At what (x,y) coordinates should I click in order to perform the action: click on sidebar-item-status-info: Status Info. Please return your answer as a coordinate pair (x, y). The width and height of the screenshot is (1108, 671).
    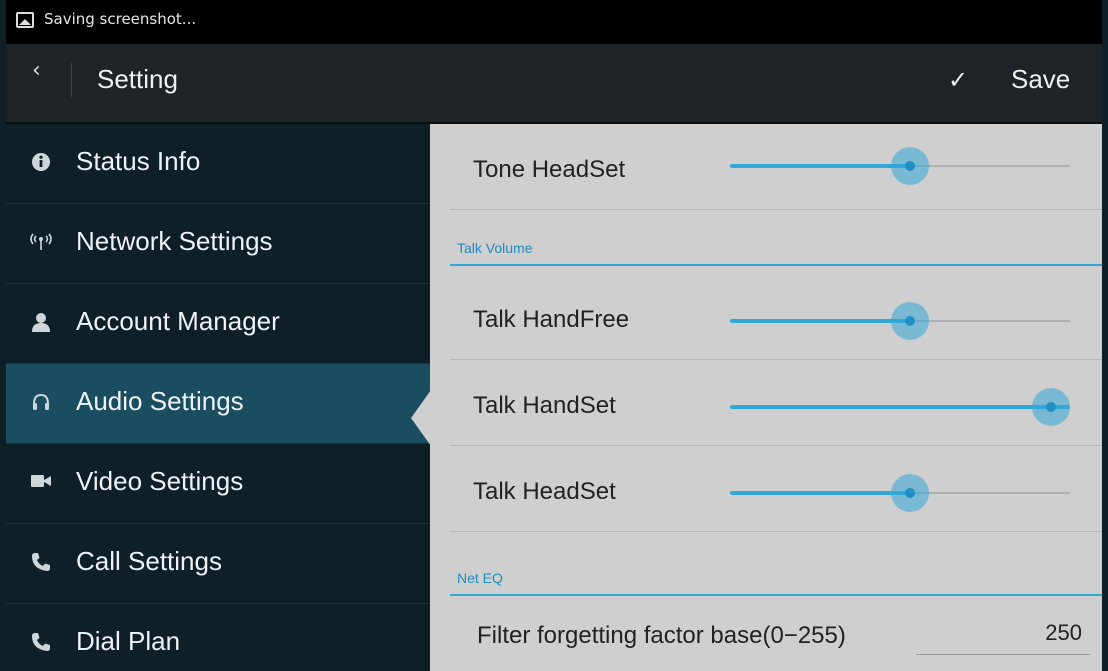
    Looking at the image, I should click on (218, 164).